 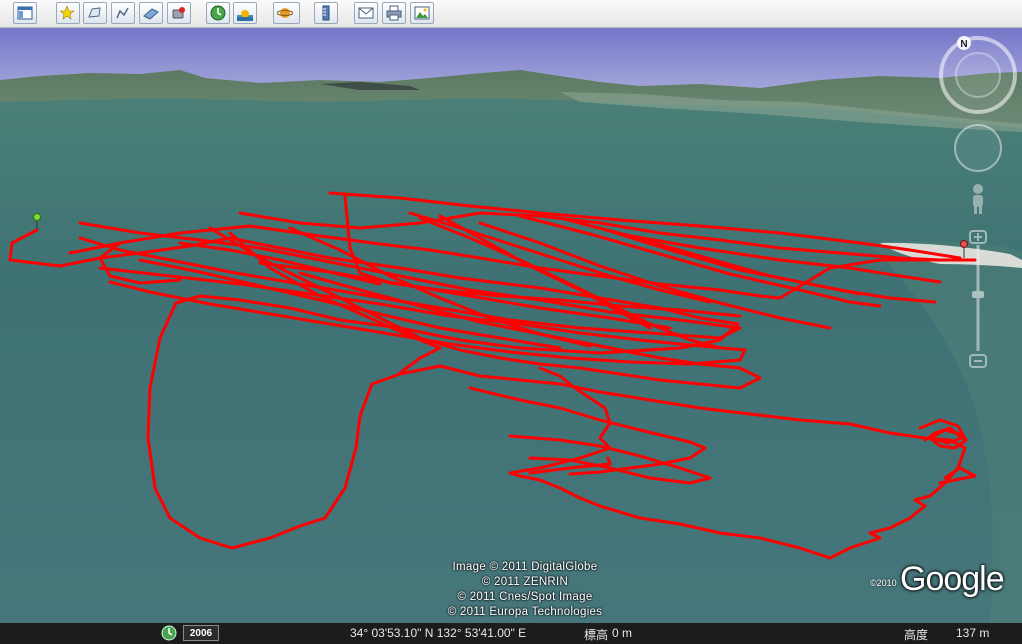 I want to click on attribution-line: Image © 2011 DigitalGlobe, so click(x=525, y=567).